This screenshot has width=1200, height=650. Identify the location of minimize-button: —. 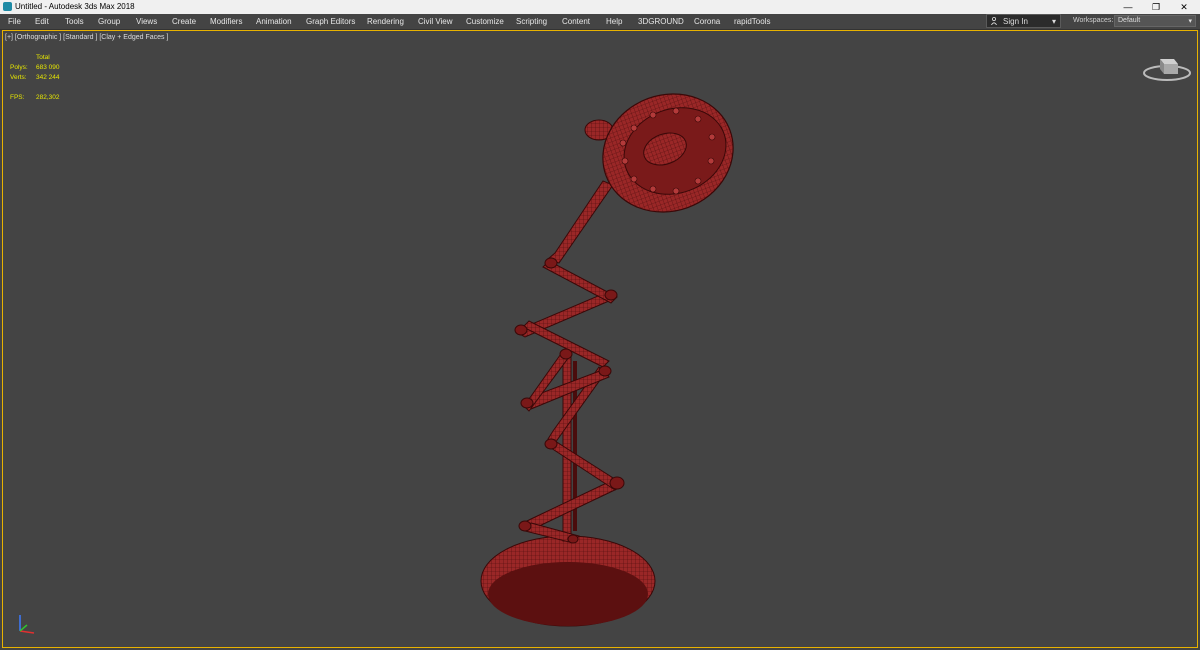
(1128, 7).